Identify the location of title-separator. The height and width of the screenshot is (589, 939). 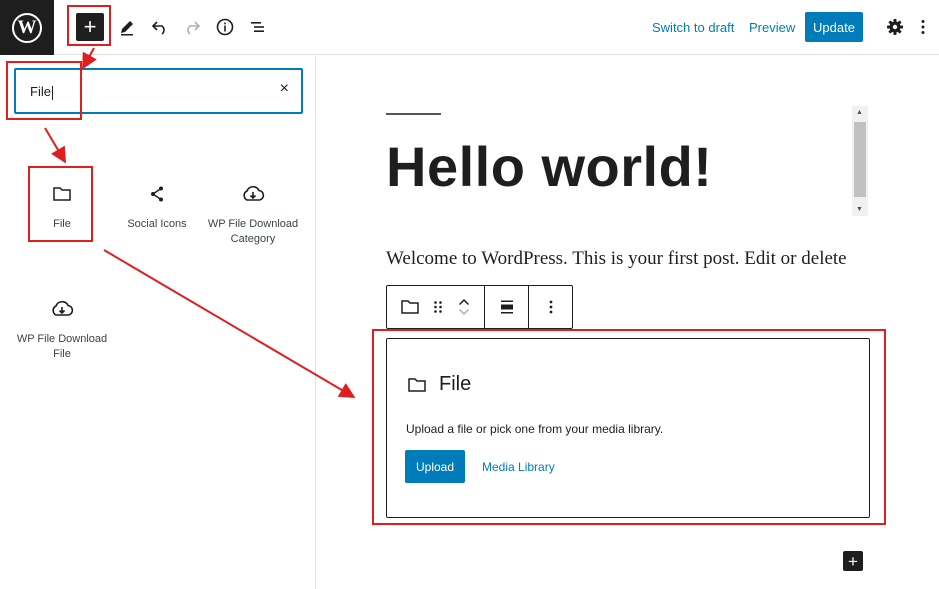
(413, 114).